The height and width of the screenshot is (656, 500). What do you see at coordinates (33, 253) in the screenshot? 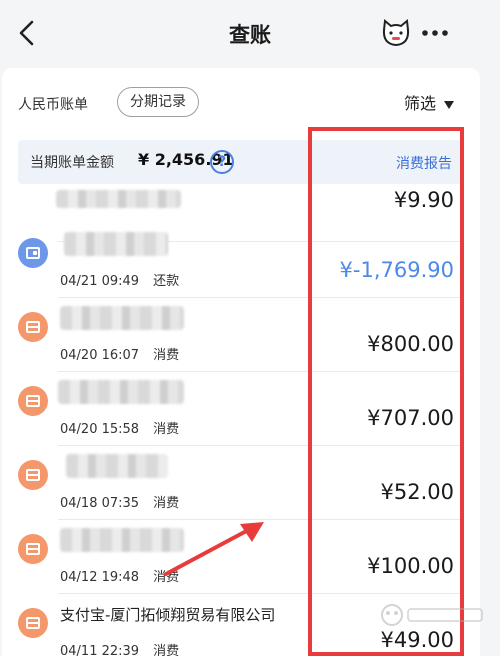
I see `wallet-icon` at bounding box center [33, 253].